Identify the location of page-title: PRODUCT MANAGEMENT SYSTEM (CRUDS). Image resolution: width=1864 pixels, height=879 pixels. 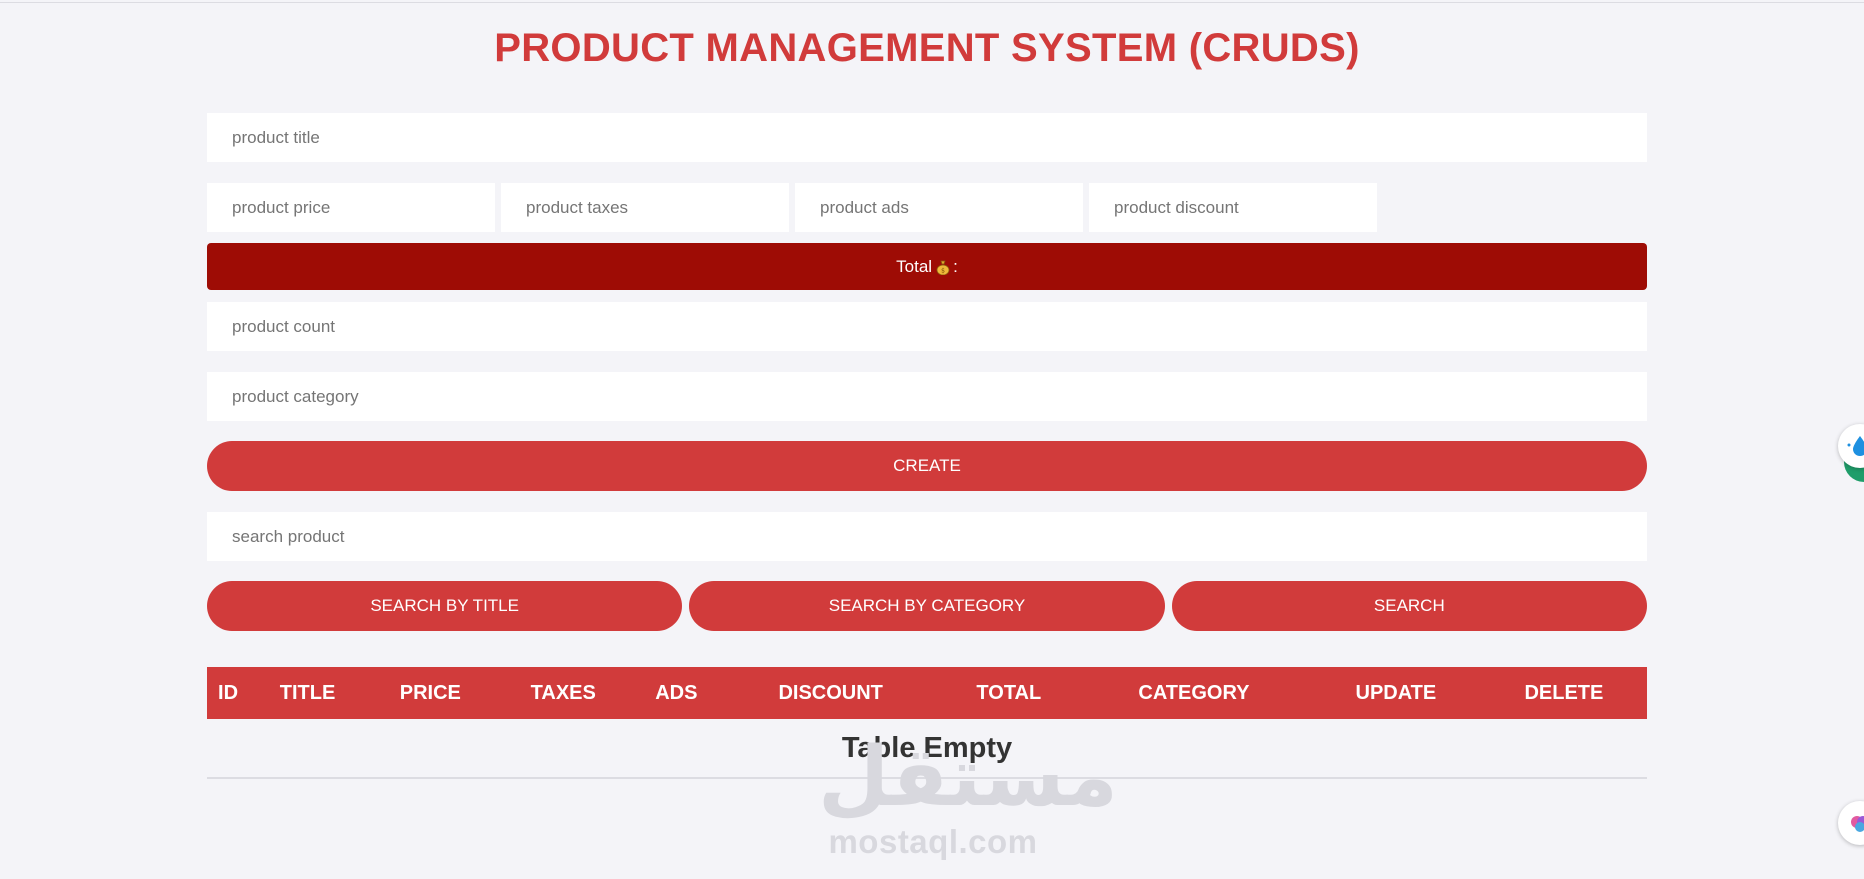
(927, 48).